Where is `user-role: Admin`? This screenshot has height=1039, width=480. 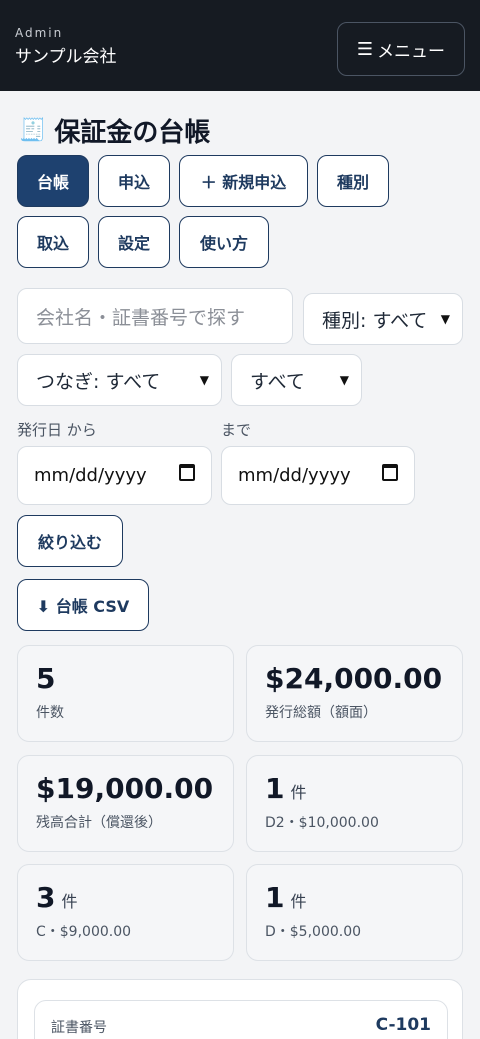
user-role: Admin is located at coordinates (39, 33).